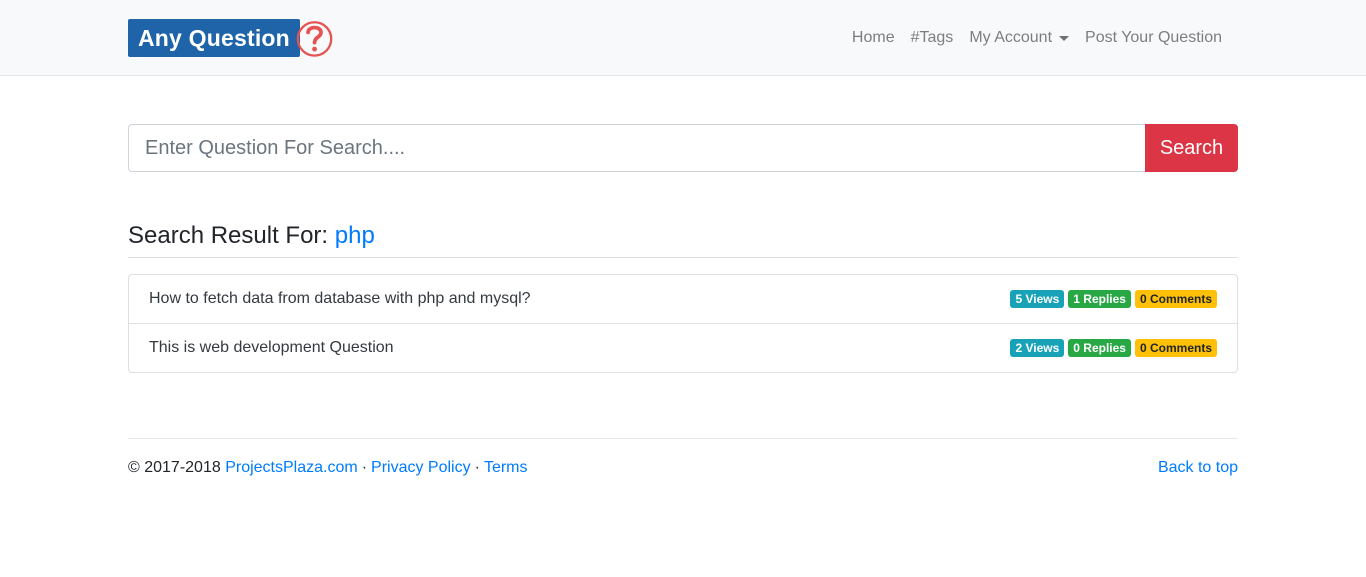 This screenshot has width=1366, height=577. I want to click on terms-link: Terms, so click(506, 467).